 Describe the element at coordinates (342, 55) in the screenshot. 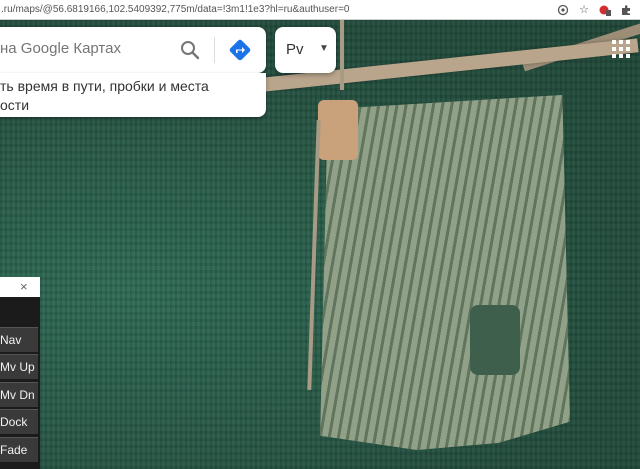

I see `map-trail-north` at that location.